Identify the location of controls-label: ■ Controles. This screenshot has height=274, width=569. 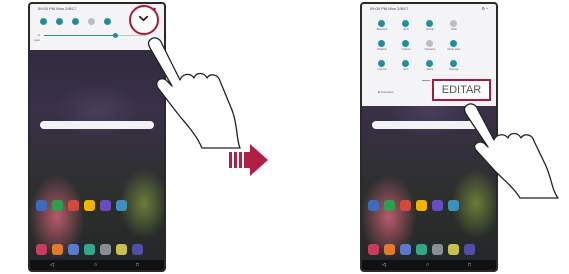
(386, 92).